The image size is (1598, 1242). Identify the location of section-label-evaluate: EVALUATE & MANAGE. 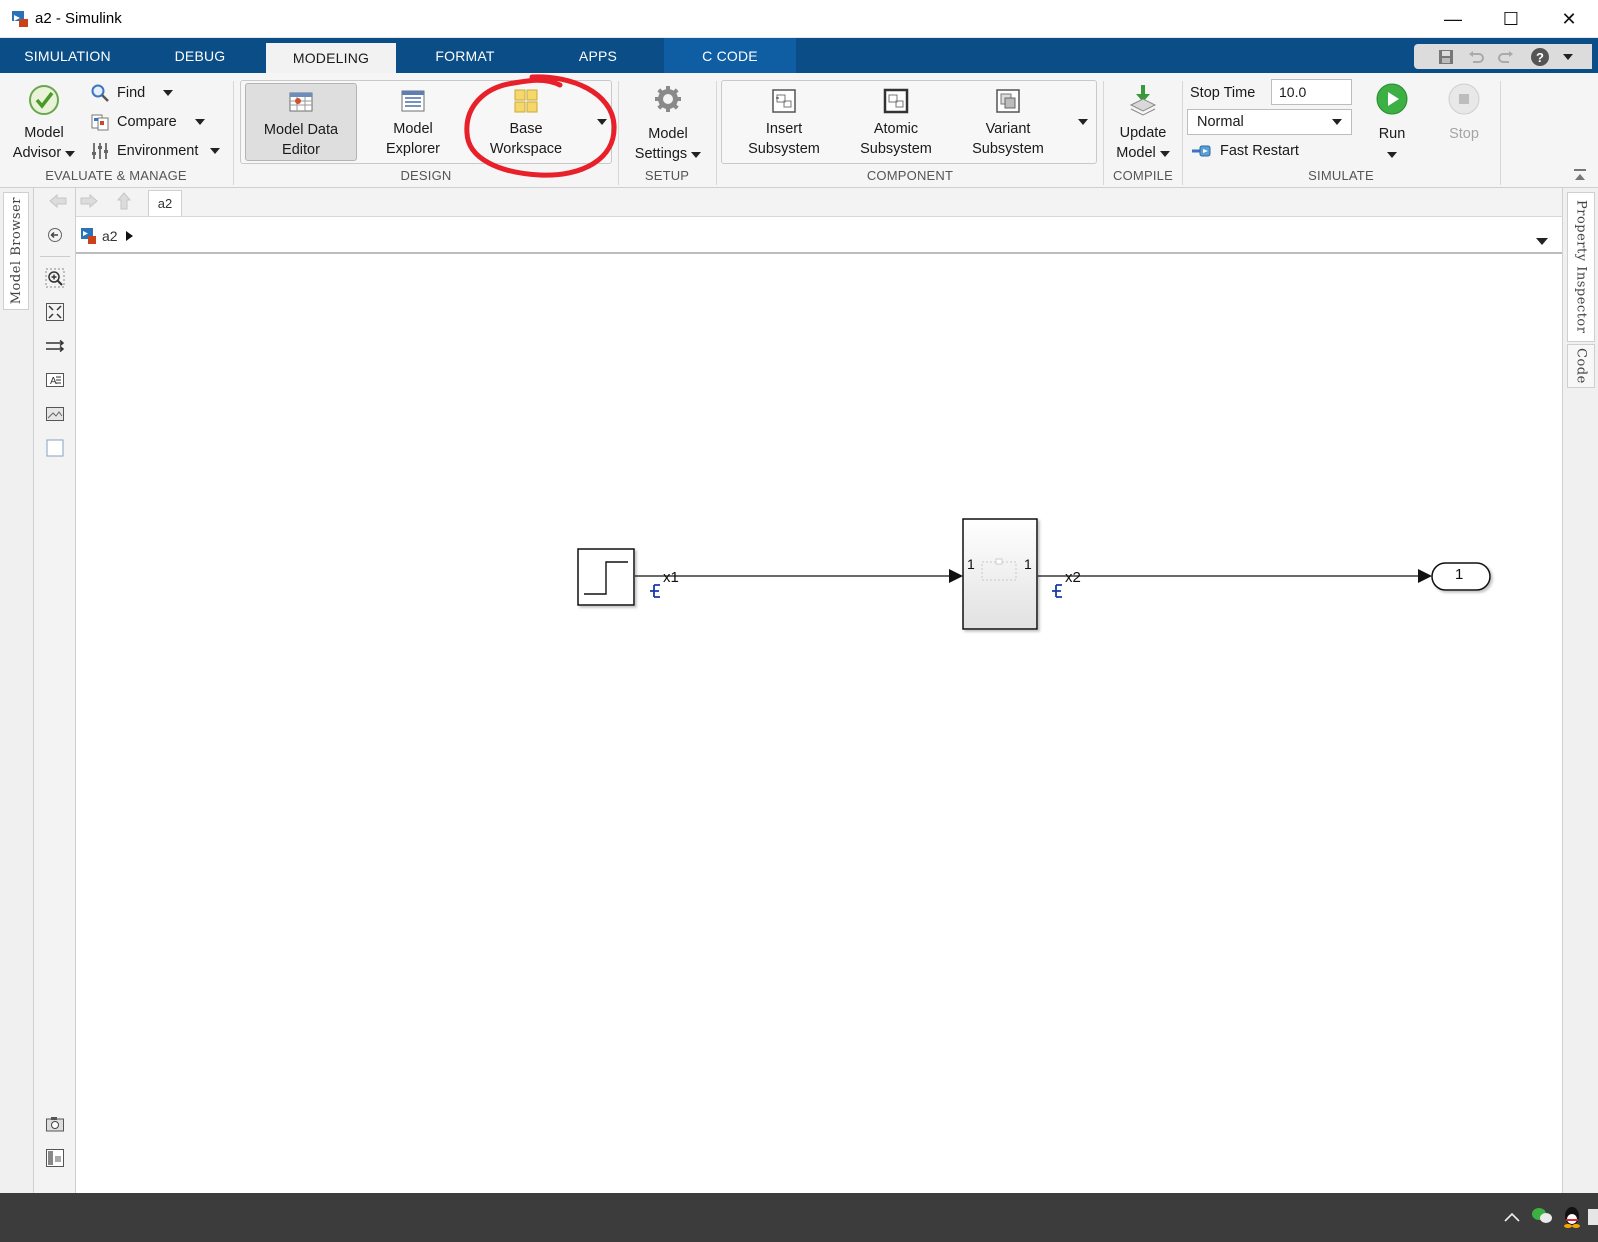
(116, 175).